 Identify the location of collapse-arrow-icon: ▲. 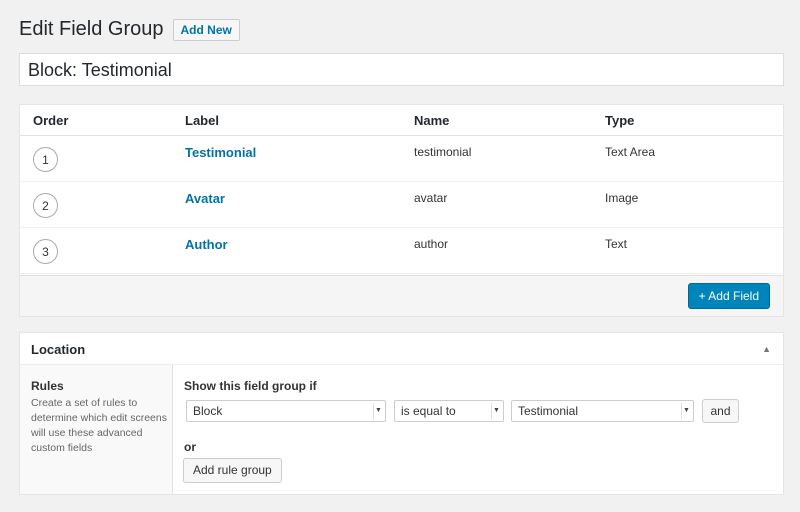
(766, 349).